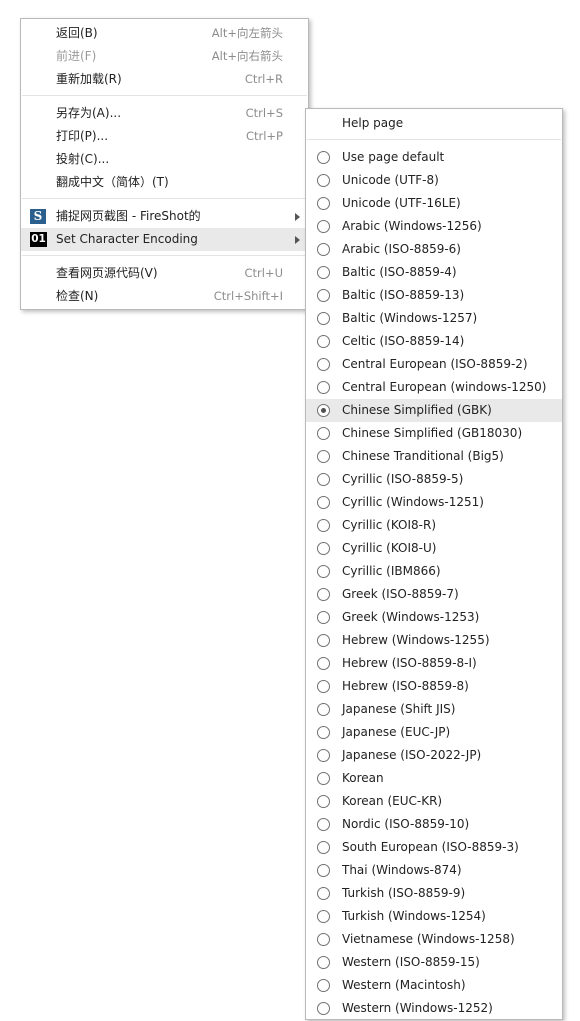 The image size is (580, 1021). Describe the element at coordinates (434, 180) in the screenshot. I see `encoding-option: Unicode (UTF-8)` at that location.